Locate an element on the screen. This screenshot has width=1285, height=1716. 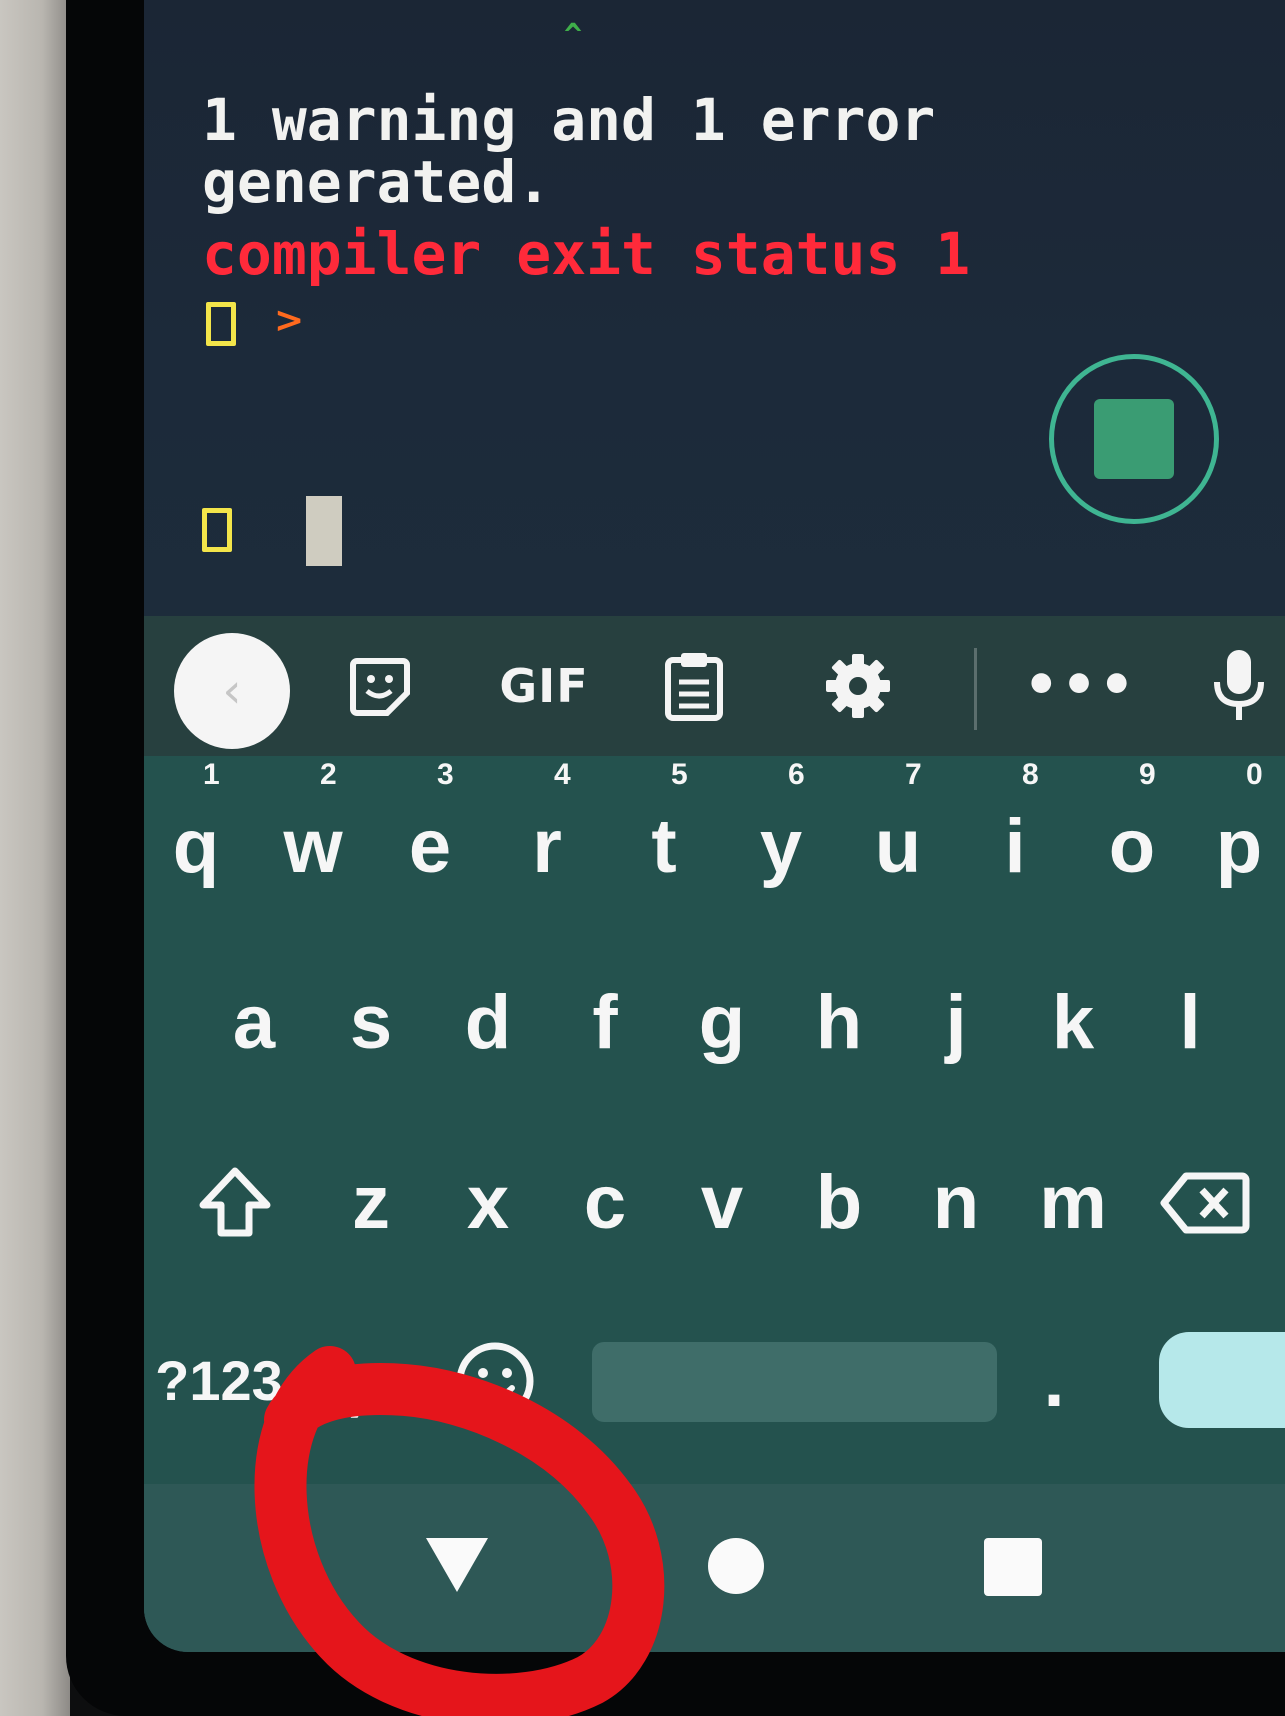
key-g: g is located at coordinates (722, 1023).